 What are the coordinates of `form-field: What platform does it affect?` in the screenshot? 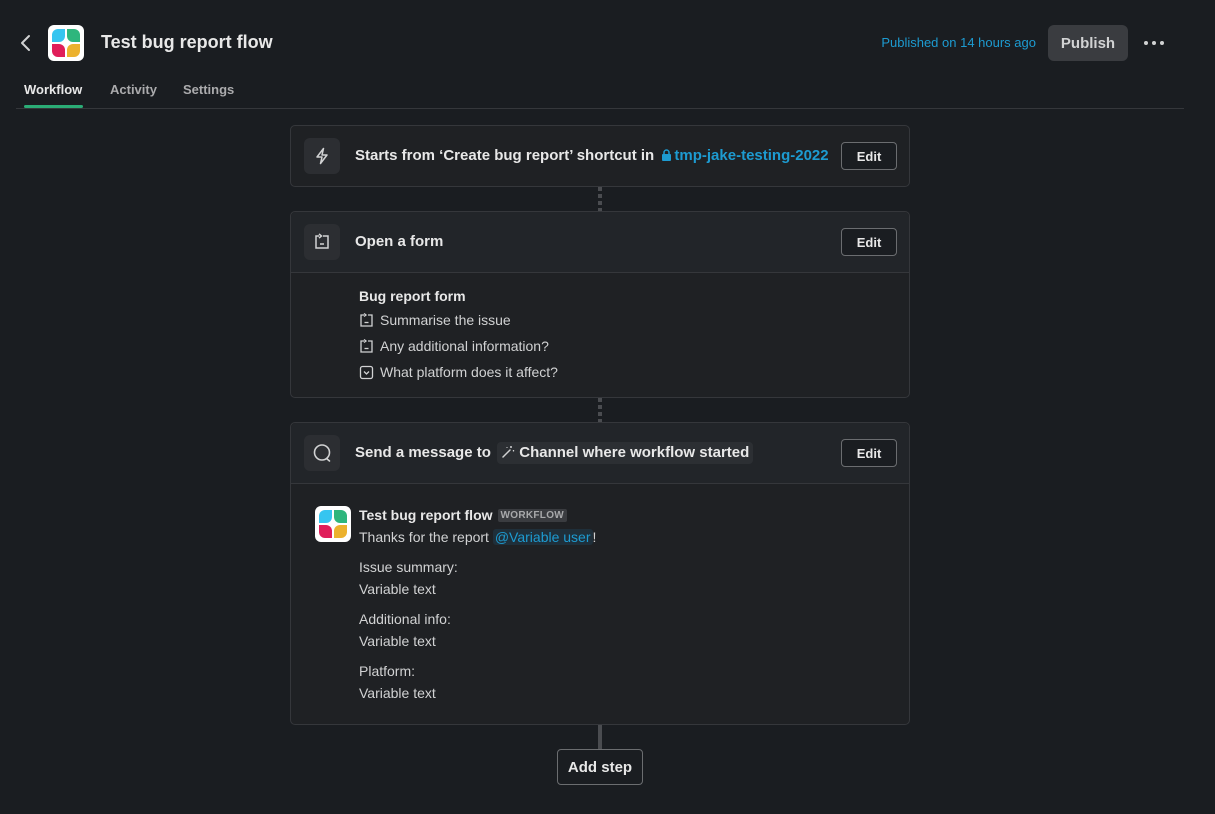 It's located at (458, 372).